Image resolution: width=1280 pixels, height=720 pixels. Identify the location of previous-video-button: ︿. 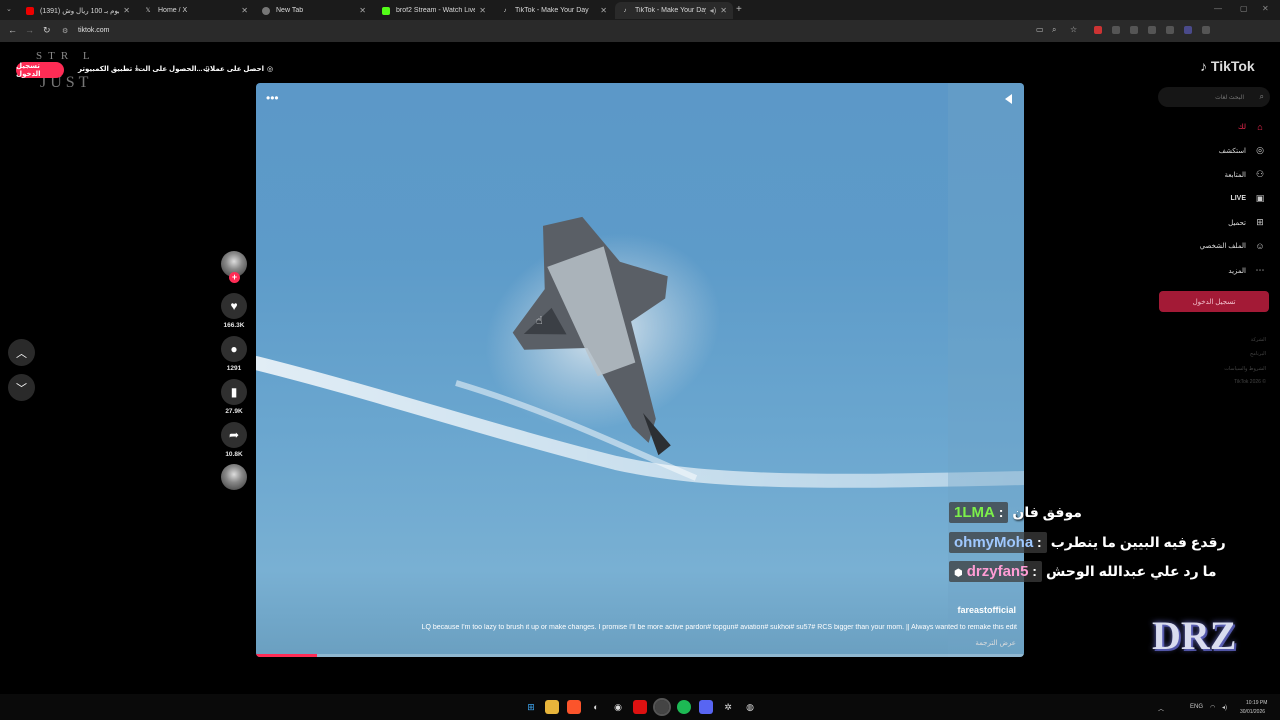
(21, 352).